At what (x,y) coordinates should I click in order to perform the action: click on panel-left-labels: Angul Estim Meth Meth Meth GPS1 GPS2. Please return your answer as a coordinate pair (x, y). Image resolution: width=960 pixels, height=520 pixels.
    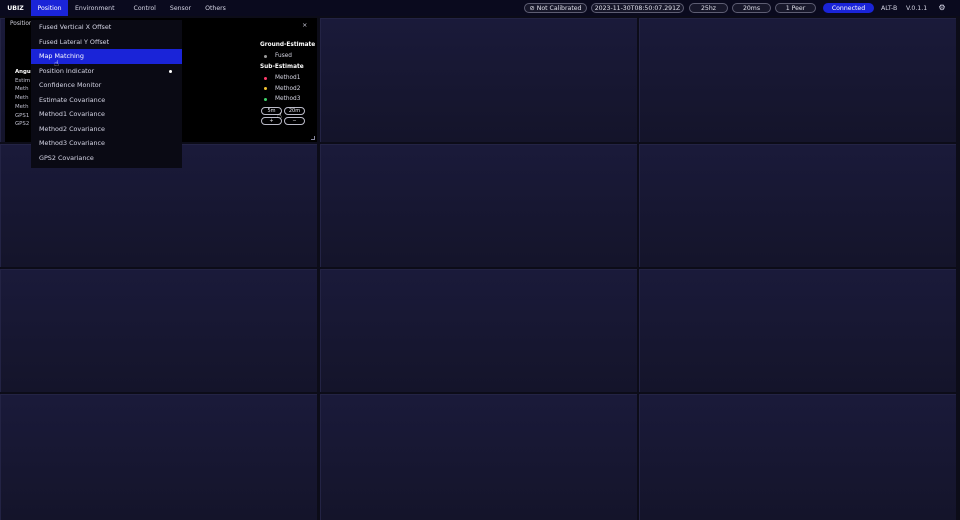
    Looking at the image, I should click on (24, 98).